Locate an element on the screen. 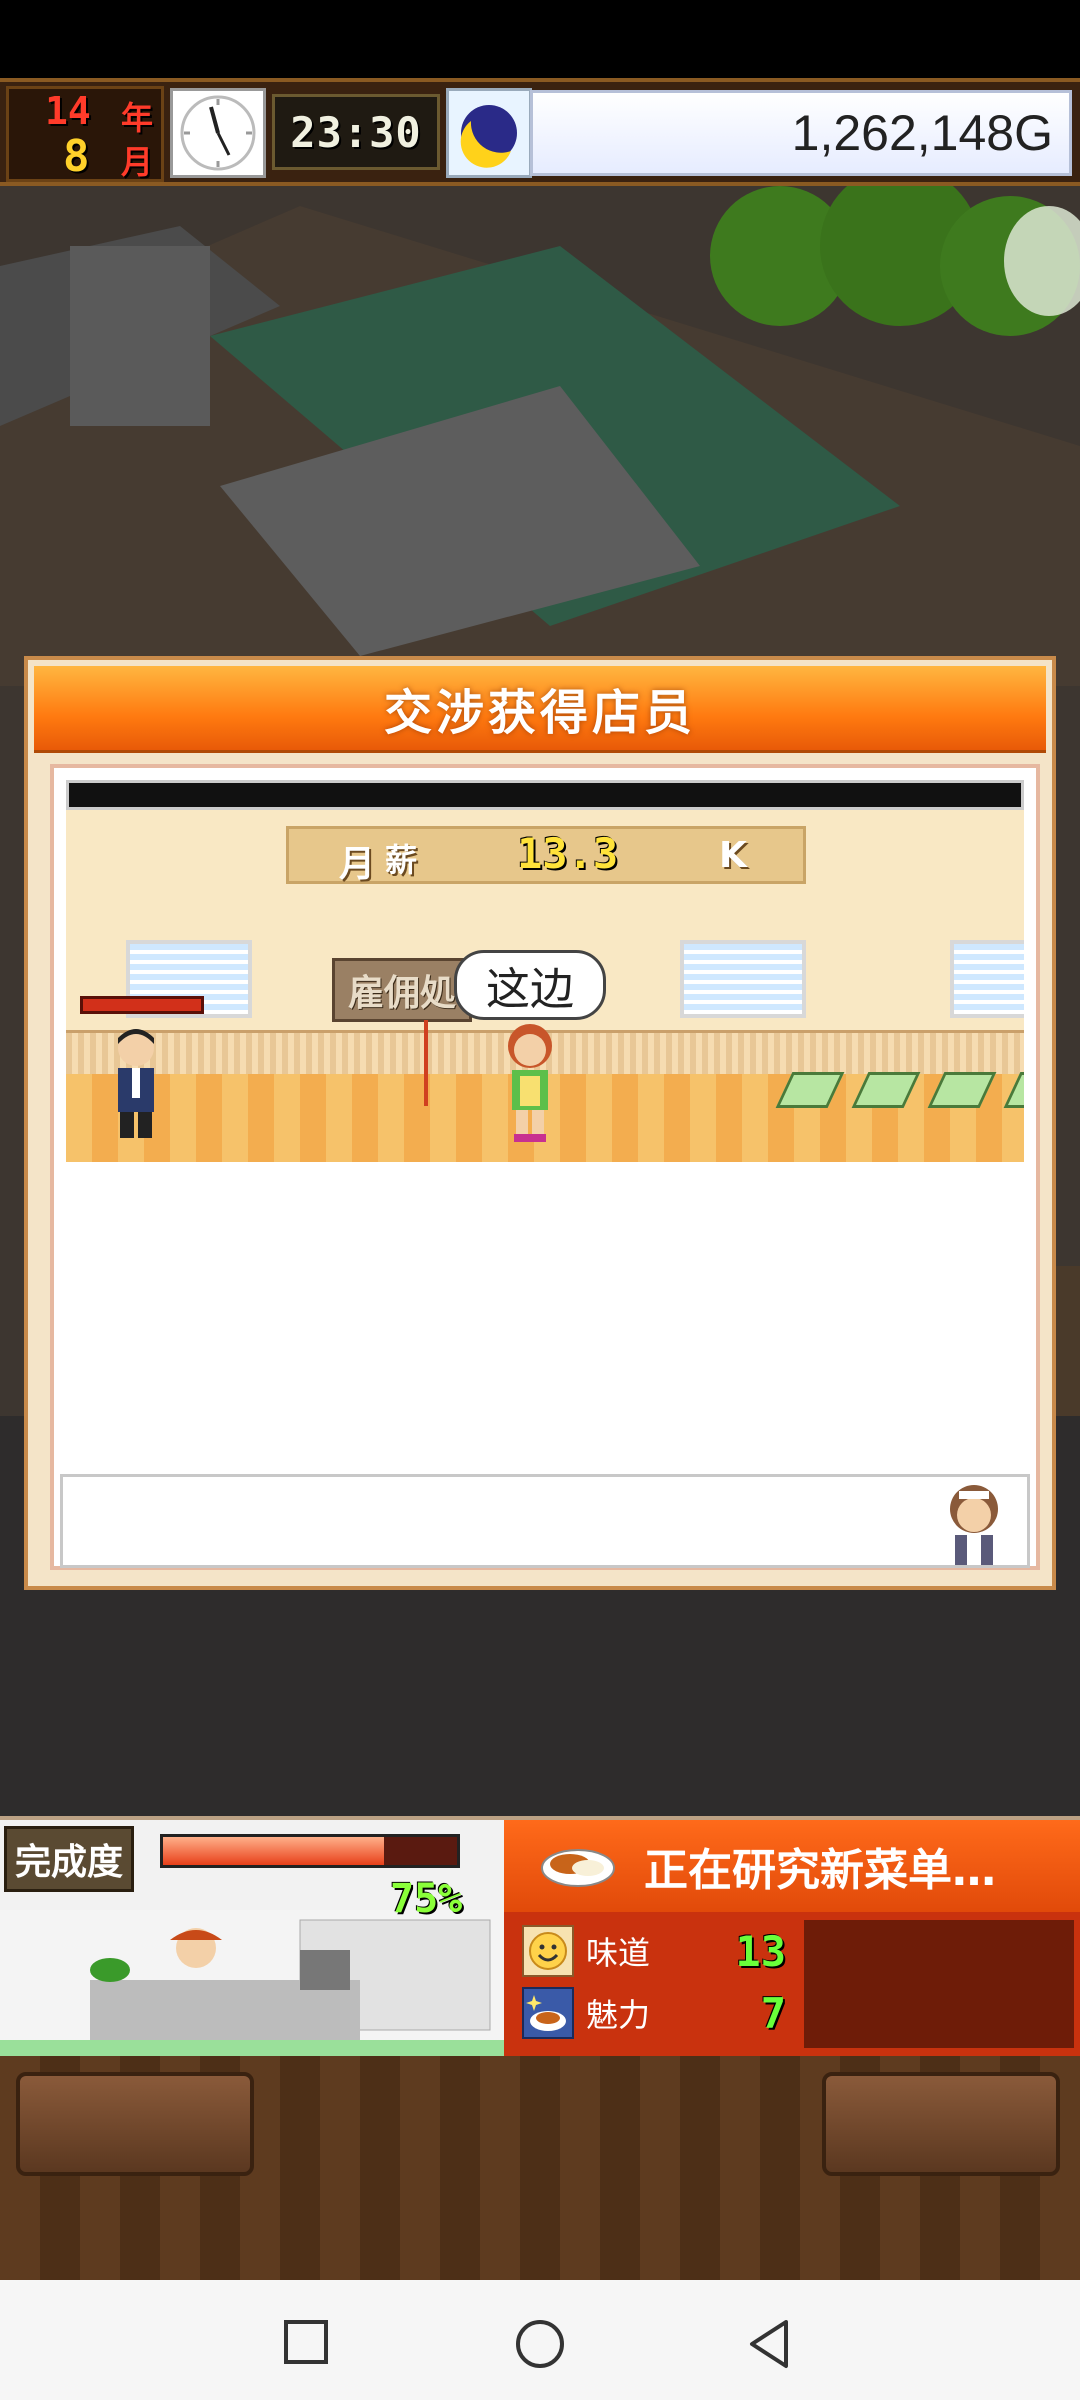 The image size is (1080, 2400). header-bar is located at coordinates (545, 795).